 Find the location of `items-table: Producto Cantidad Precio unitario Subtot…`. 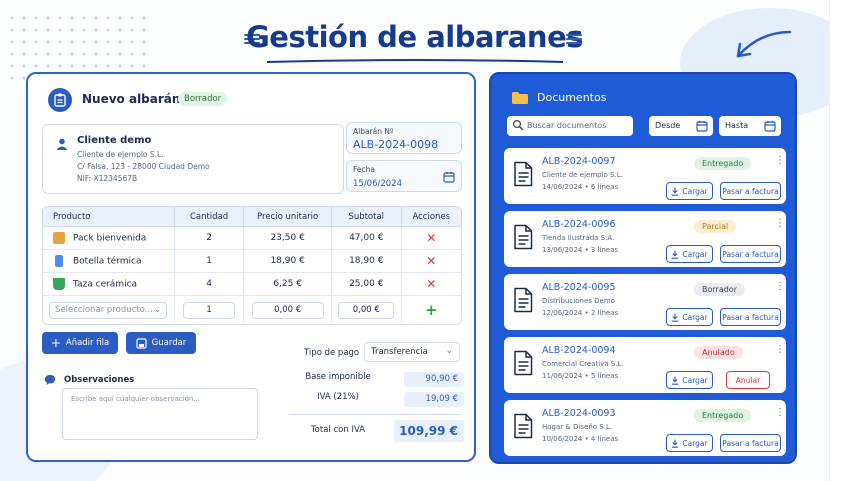

items-table: Producto Cantidad Precio unitario Subtot… is located at coordinates (252, 265).